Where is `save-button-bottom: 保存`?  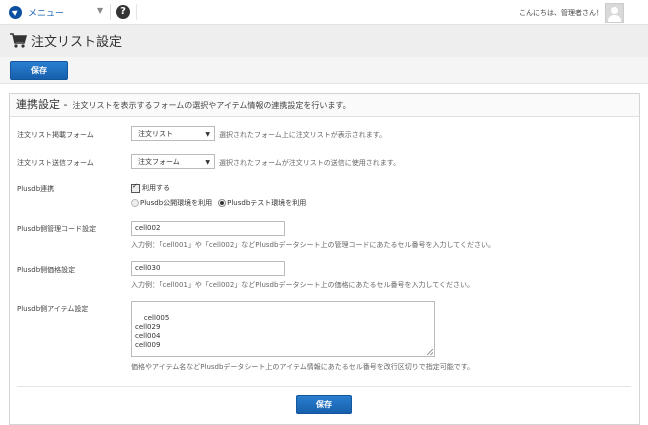 save-button-bottom: 保存 is located at coordinates (324, 404).